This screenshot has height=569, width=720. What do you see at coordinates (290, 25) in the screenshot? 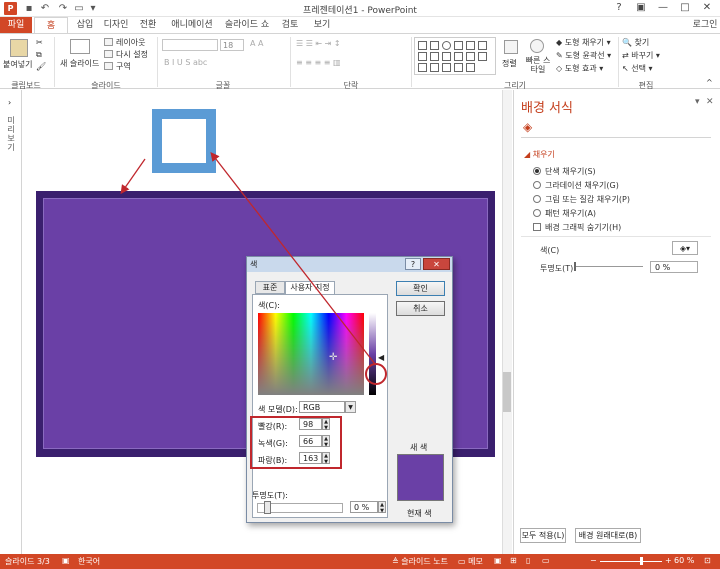
I see `tab-review: 검토` at bounding box center [290, 25].